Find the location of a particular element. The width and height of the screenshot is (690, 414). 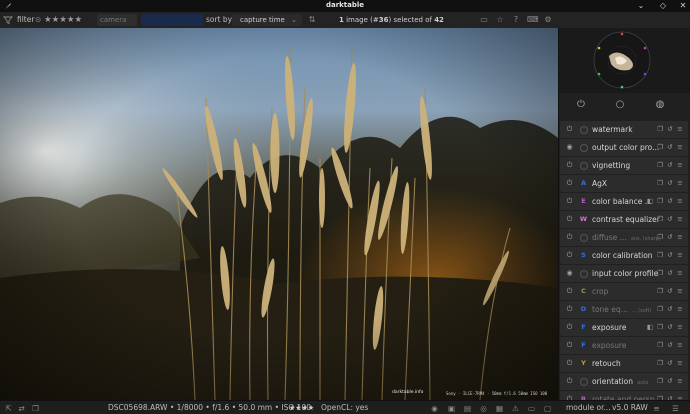

rating-filter-stars: ★★★★★ is located at coordinates (63, 20).